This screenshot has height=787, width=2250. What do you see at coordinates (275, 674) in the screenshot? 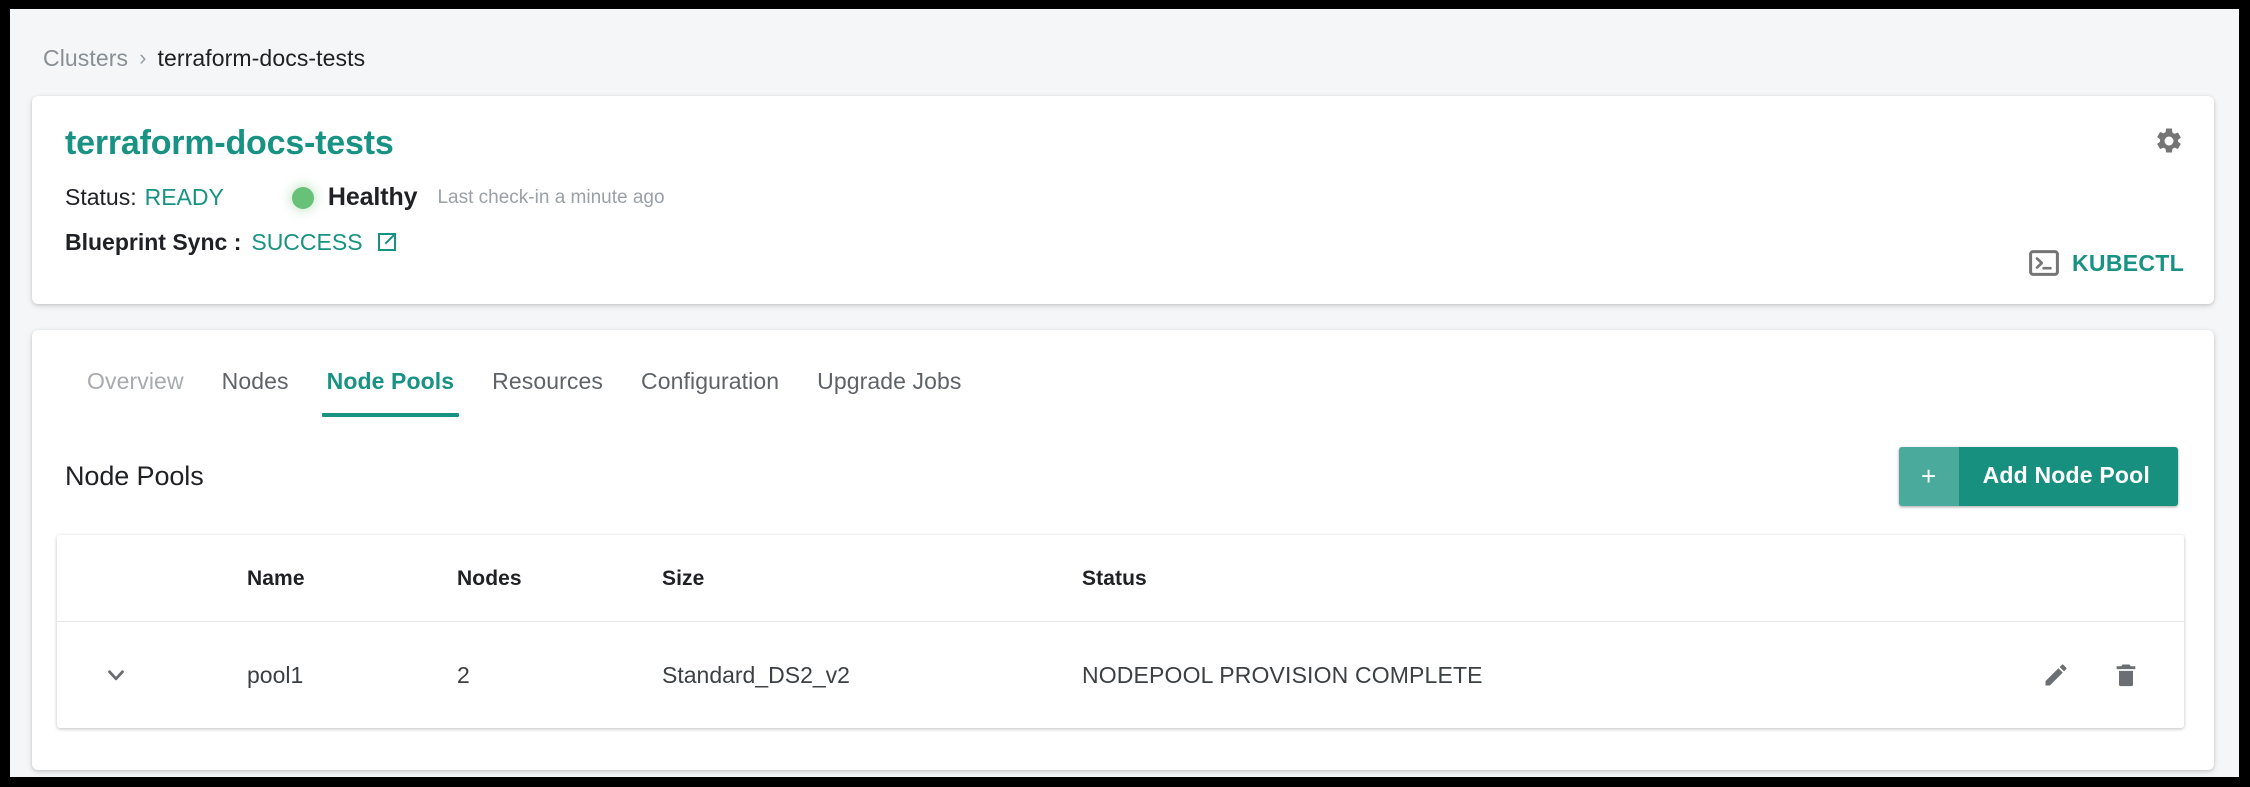
I see `cell-name: pool1` at bounding box center [275, 674].